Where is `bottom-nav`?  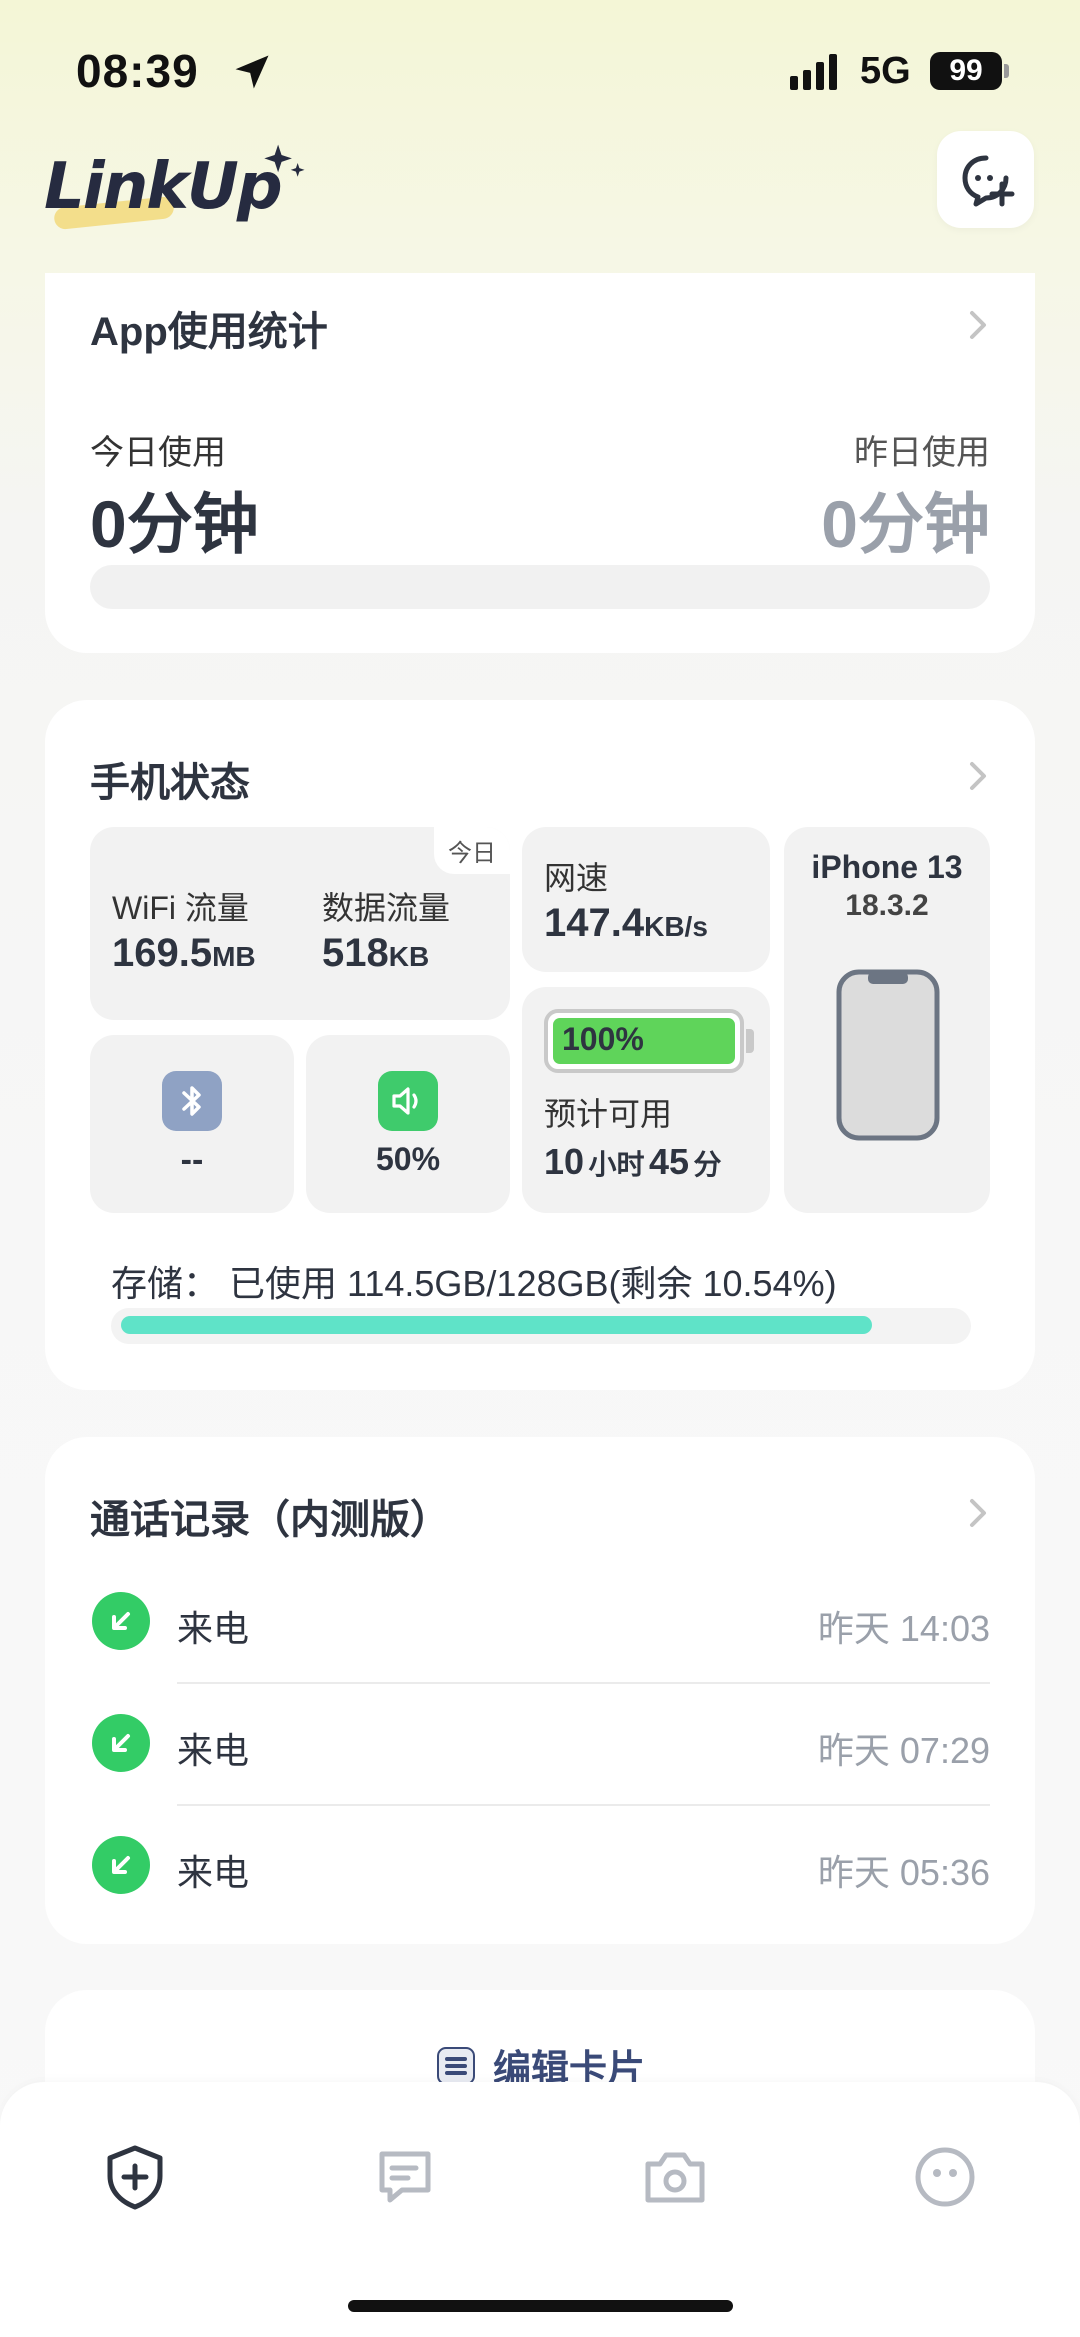 bottom-nav is located at coordinates (540, 2209).